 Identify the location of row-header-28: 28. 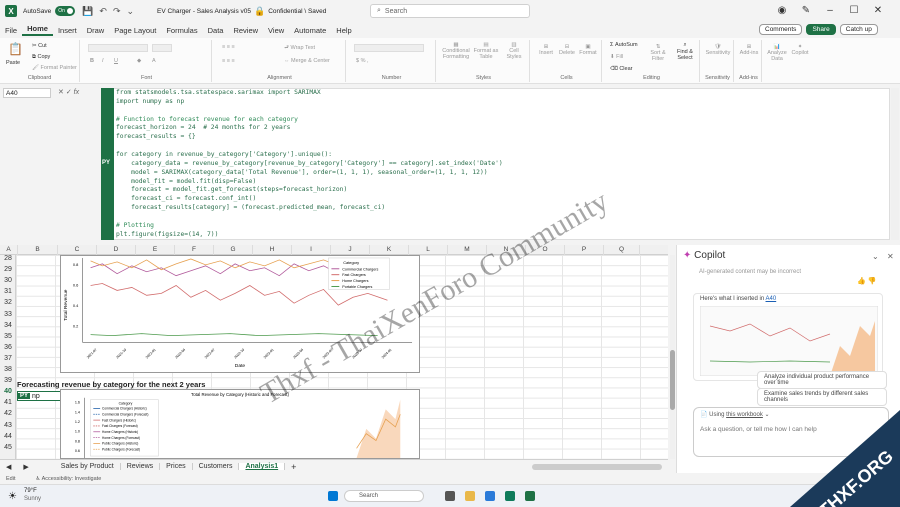
(8, 258).